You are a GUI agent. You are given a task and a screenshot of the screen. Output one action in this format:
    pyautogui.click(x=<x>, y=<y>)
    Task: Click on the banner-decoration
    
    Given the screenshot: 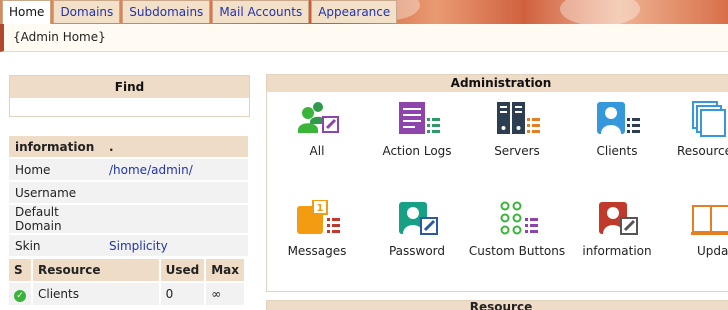 What is the action you would take?
    pyautogui.click(x=600, y=12)
    